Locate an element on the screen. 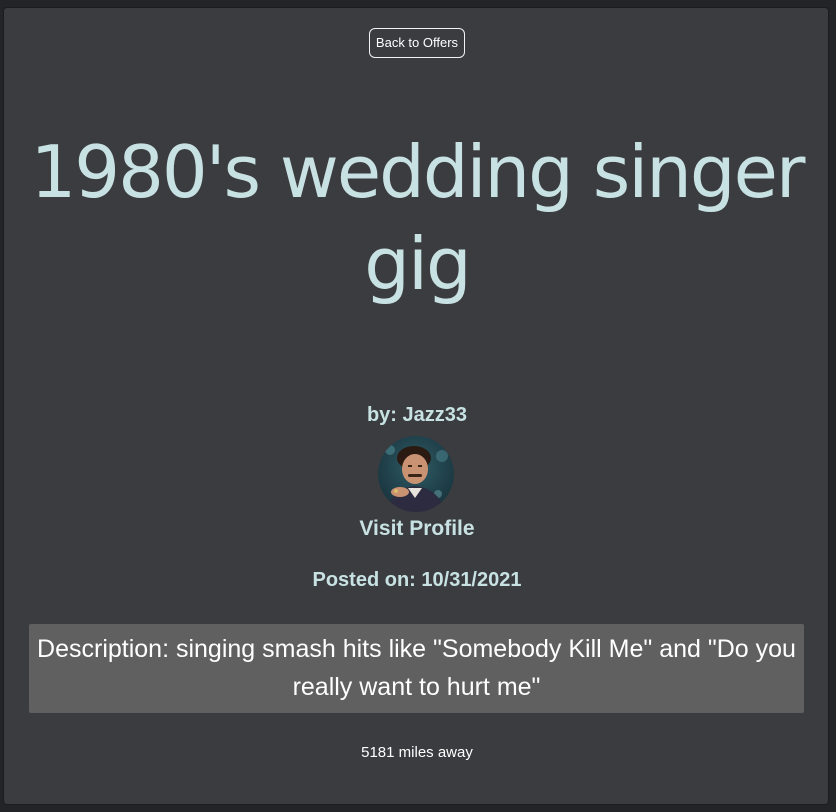 The height and width of the screenshot is (812, 836). offer-distance: 5181 miles away is located at coordinates (417, 752).